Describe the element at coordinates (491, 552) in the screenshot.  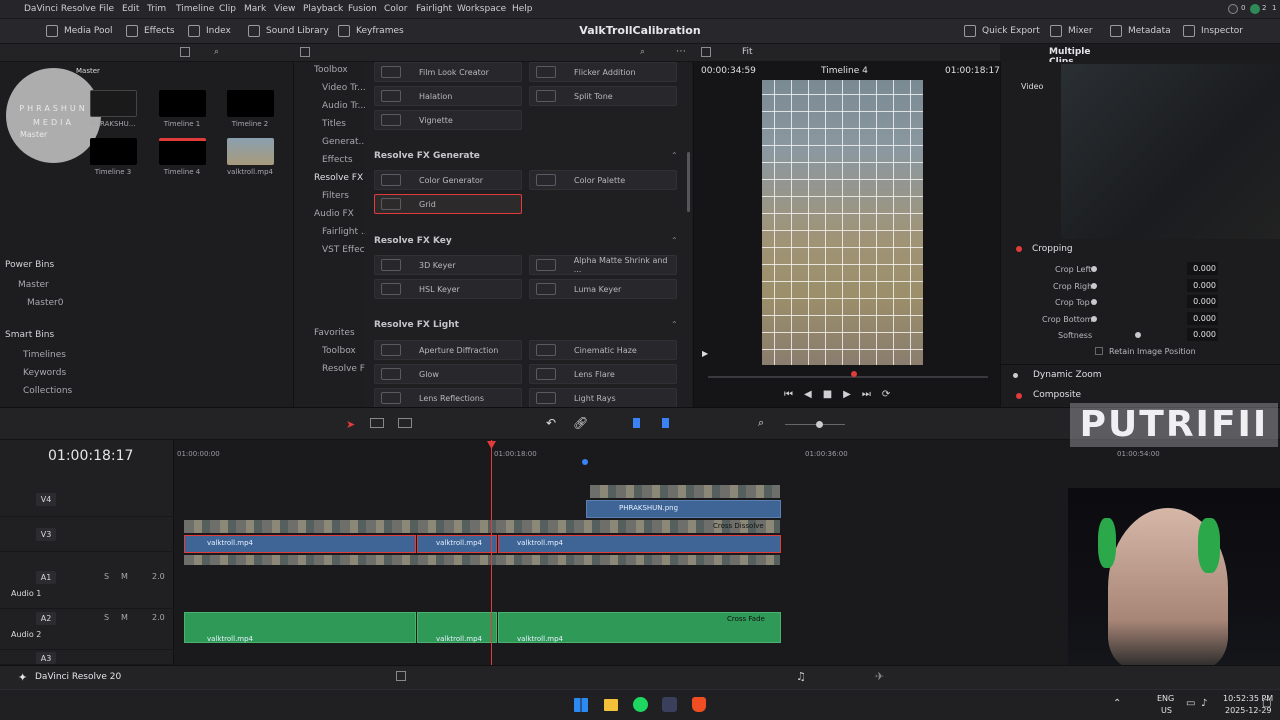
I see `timeline-playhead` at that location.